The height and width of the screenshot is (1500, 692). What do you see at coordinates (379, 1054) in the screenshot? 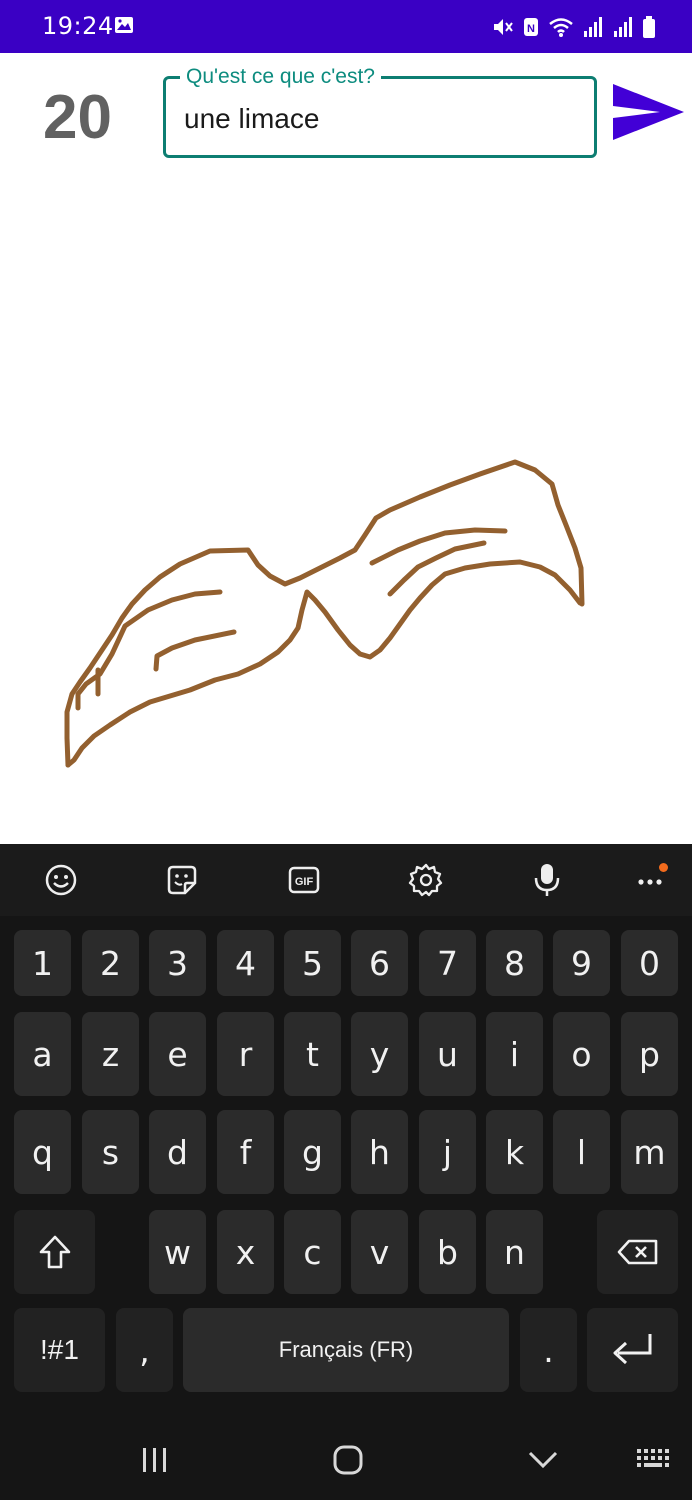
I see `key-y: y` at bounding box center [379, 1054].